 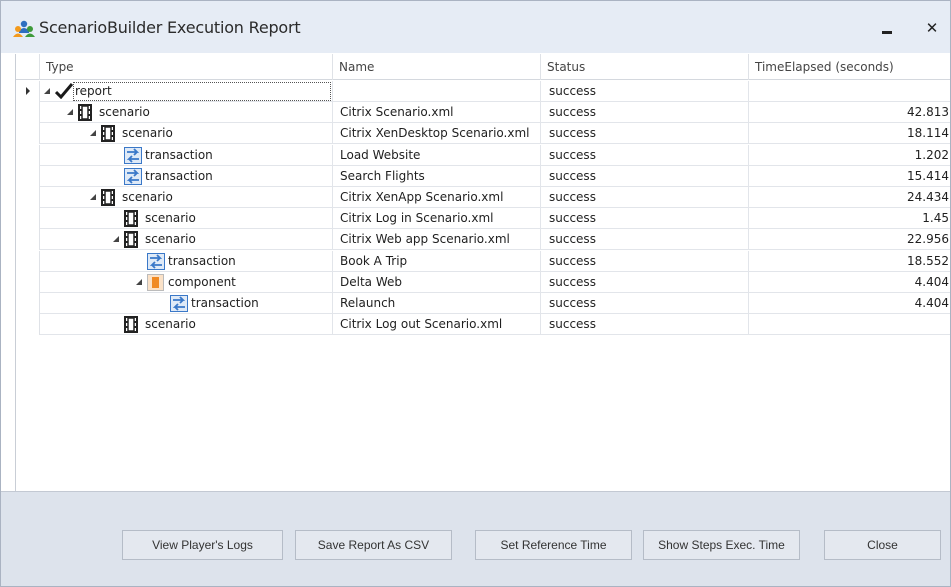 I want to click on grid-header: Type Name Status TimeElapsed (seconds), so click(x=483, y=67).